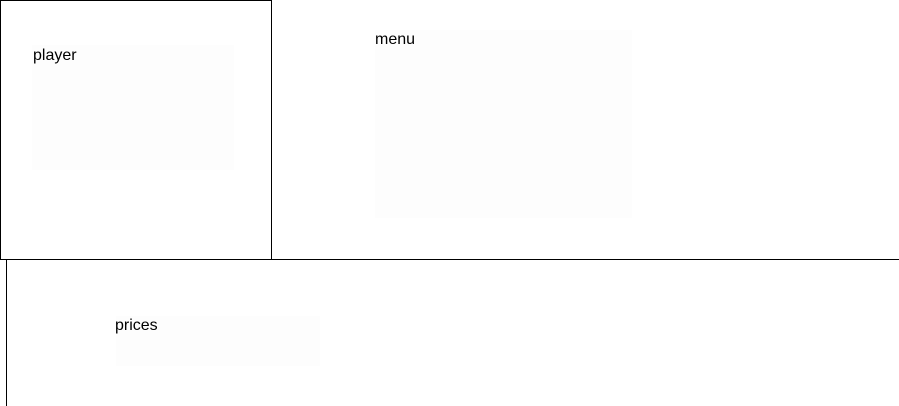 This screenshot has width=899, height=406. What do you see at coordinates (395, 39) in the screenshot?
I see `menu-label: menu` at bounding box center [395, 39].